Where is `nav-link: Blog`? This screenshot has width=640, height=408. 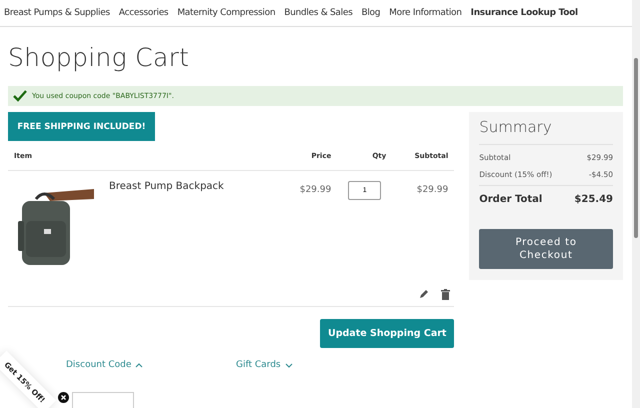
nav-link: Blog is located at coordinates (370, 13).